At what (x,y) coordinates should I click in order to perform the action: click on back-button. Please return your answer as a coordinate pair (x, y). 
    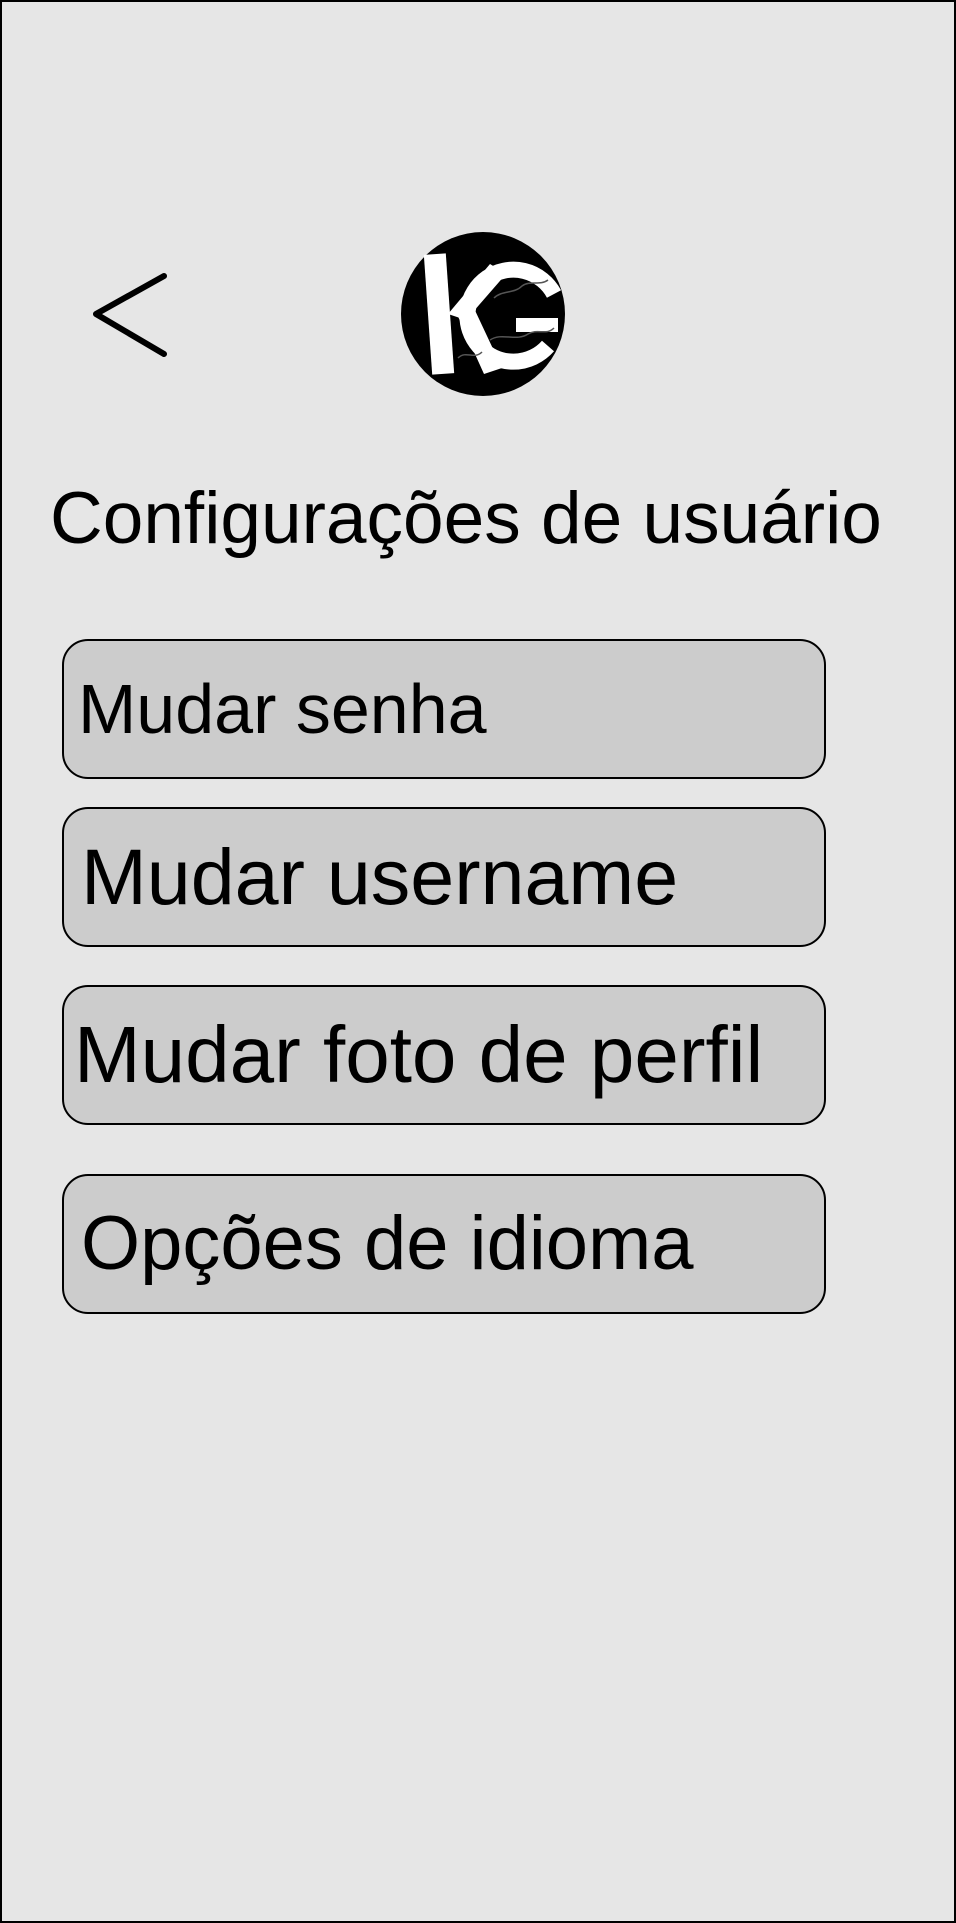
    Looking at the image, I should click on (134, 319).